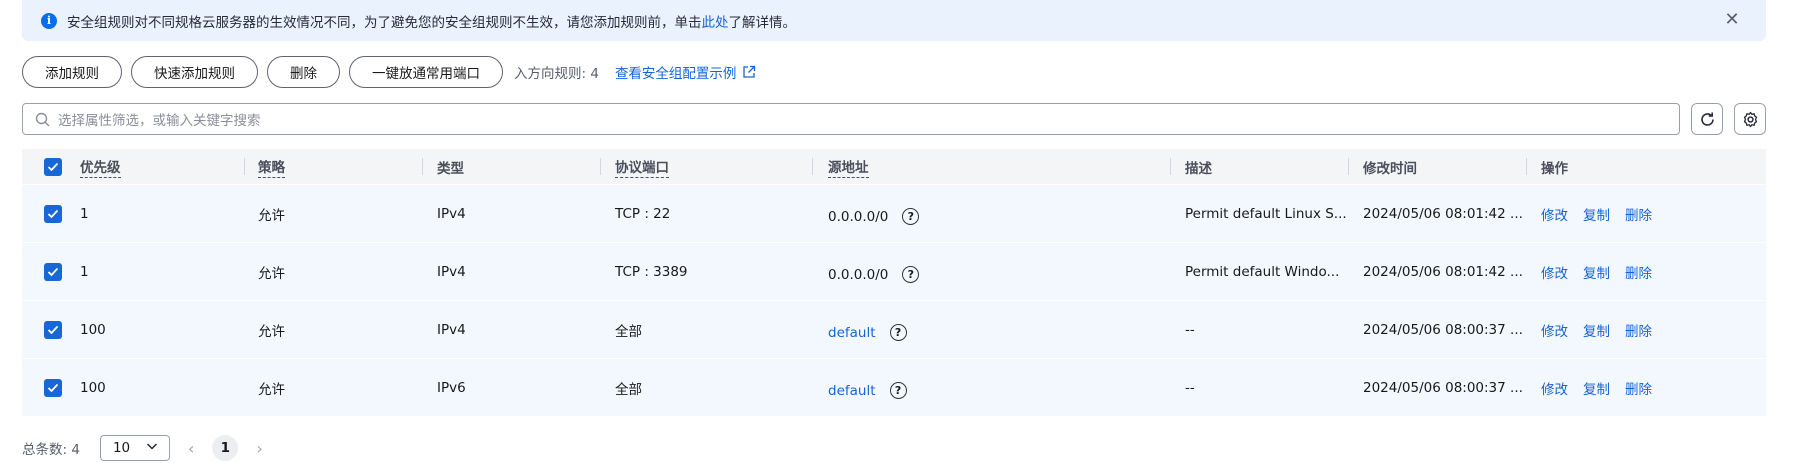  I want to click on protocol-port-cell: 全部, so click(628, 331).